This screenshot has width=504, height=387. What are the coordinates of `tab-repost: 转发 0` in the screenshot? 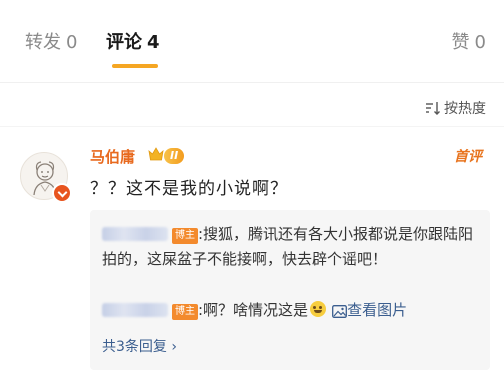 It's located at (51, 43).